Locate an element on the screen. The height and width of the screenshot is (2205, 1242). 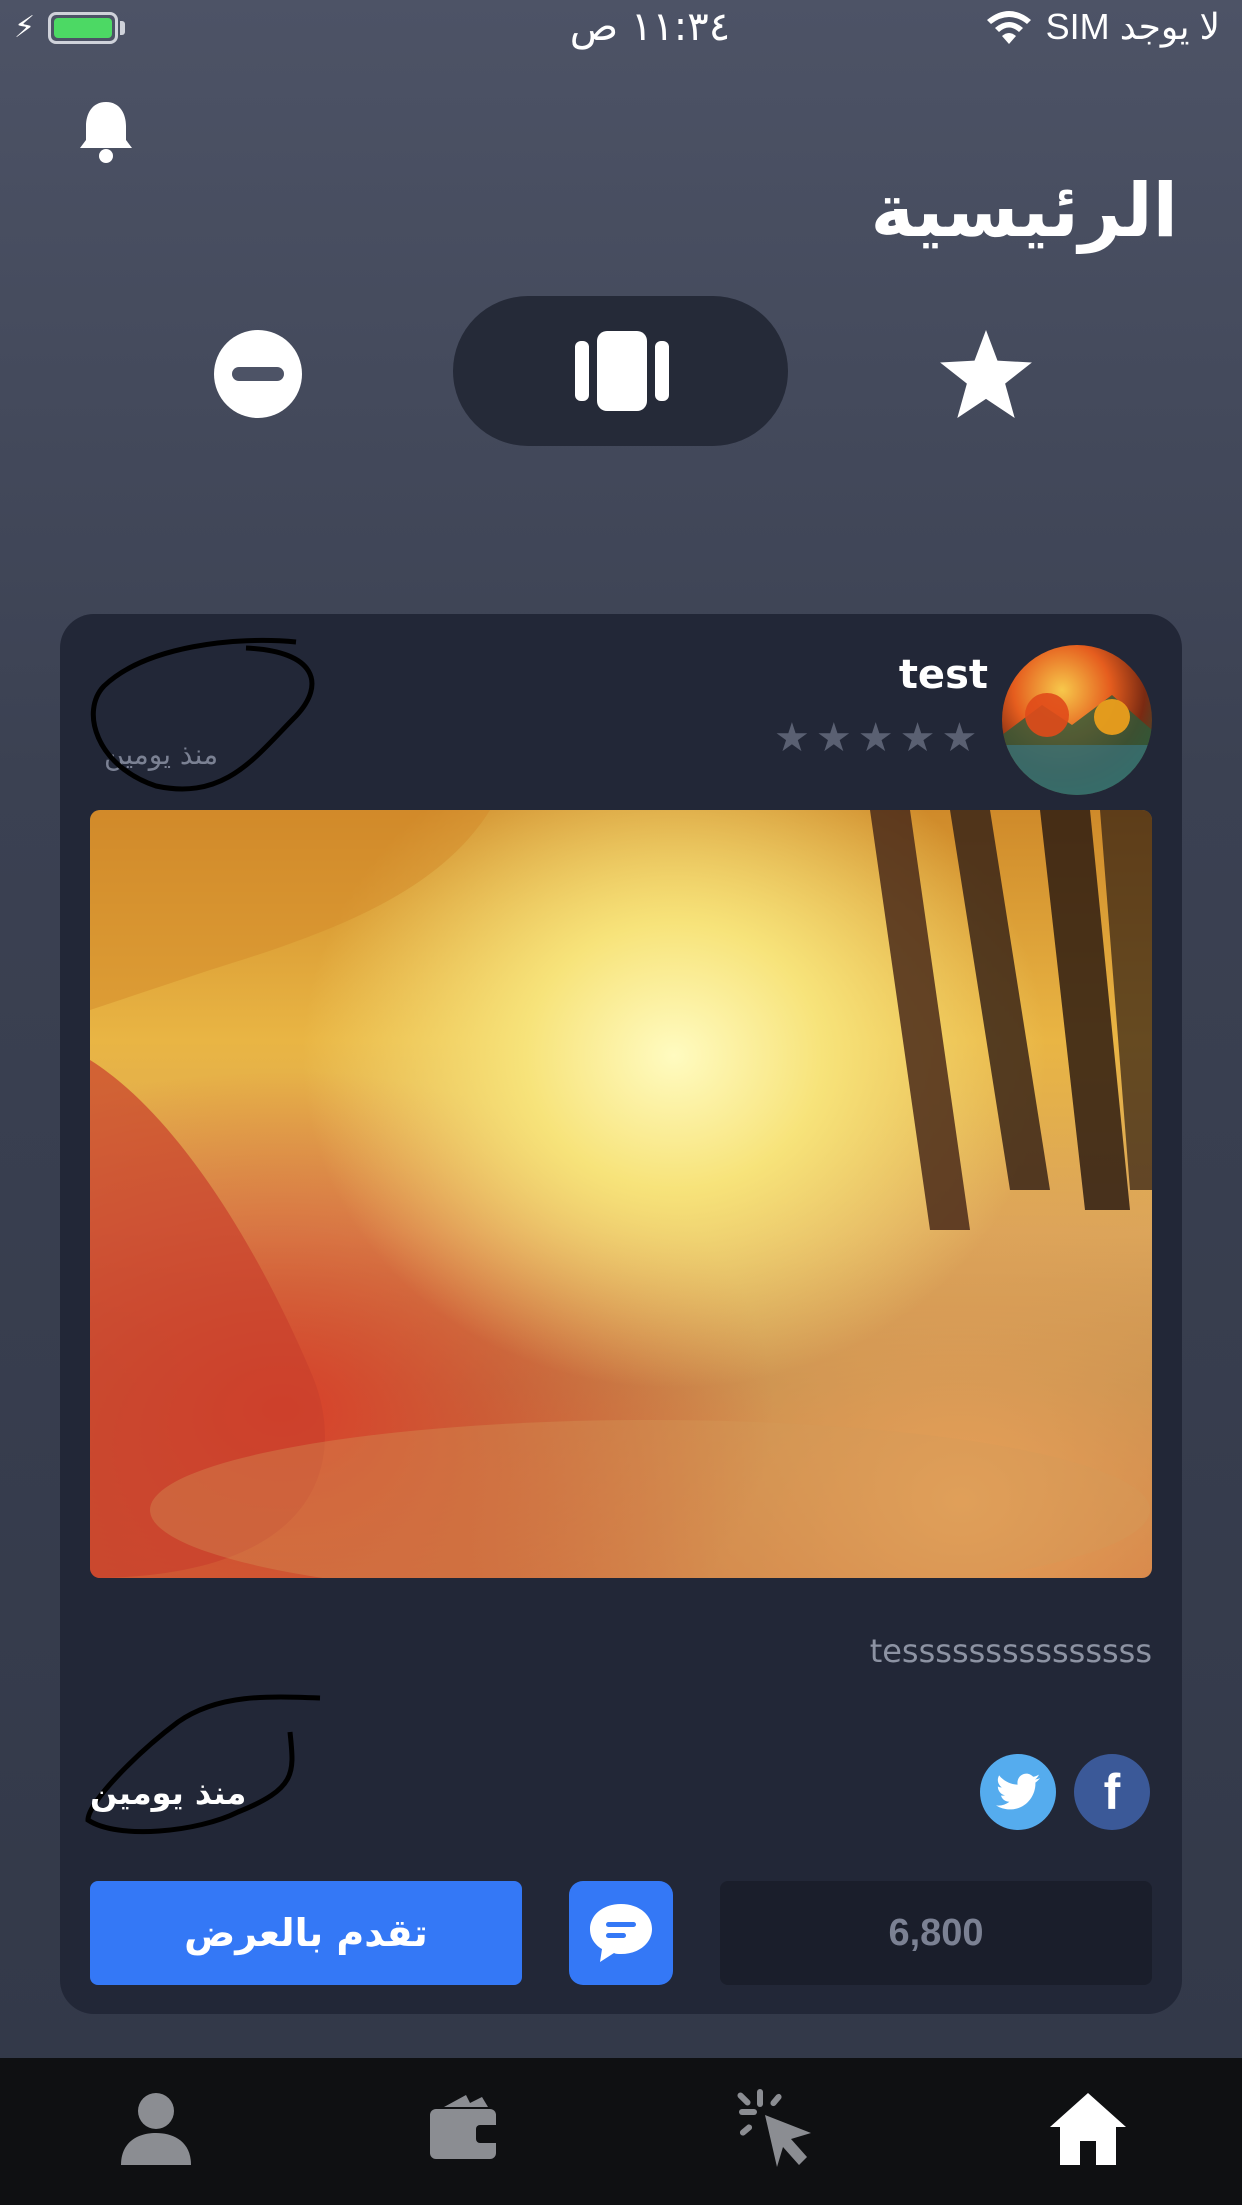
minus-circle-icon is located at coordinates (258, 374).